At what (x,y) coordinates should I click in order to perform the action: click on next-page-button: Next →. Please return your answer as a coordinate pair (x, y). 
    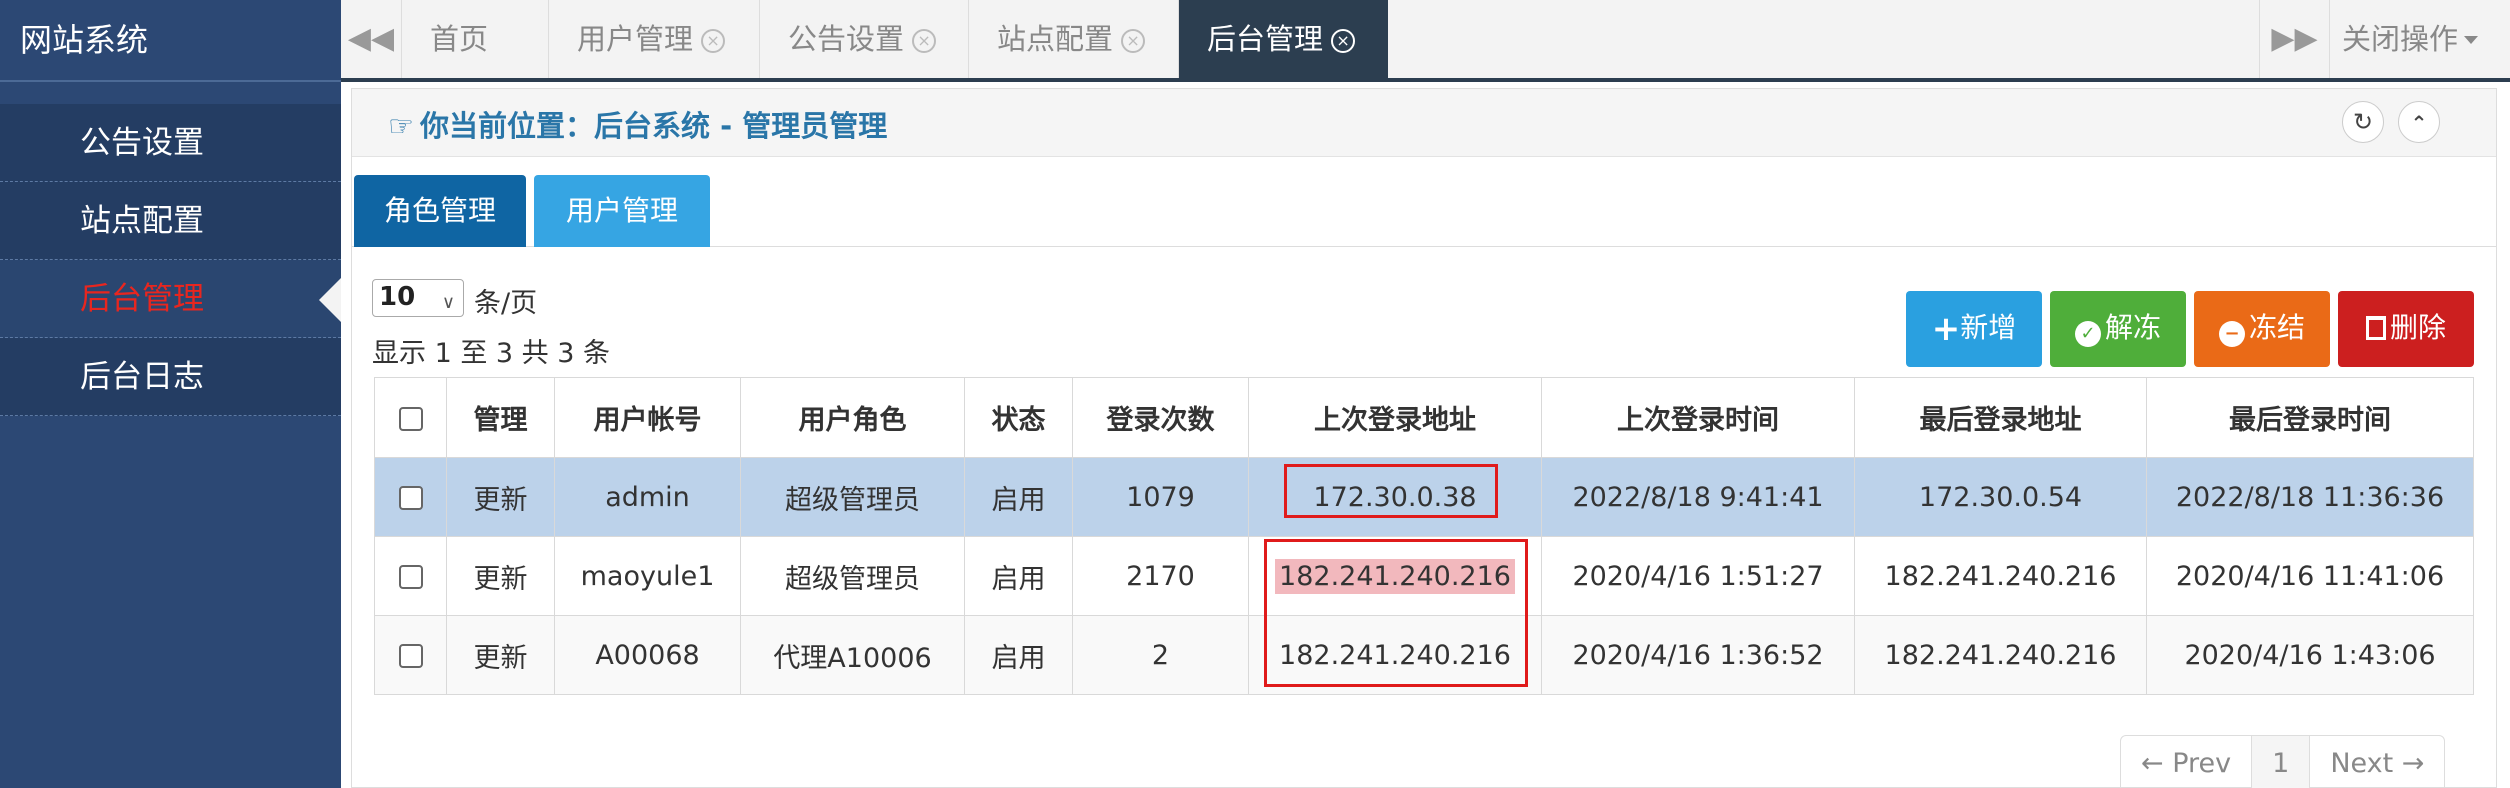
    Looking at the image, I should click on (2377, 762).